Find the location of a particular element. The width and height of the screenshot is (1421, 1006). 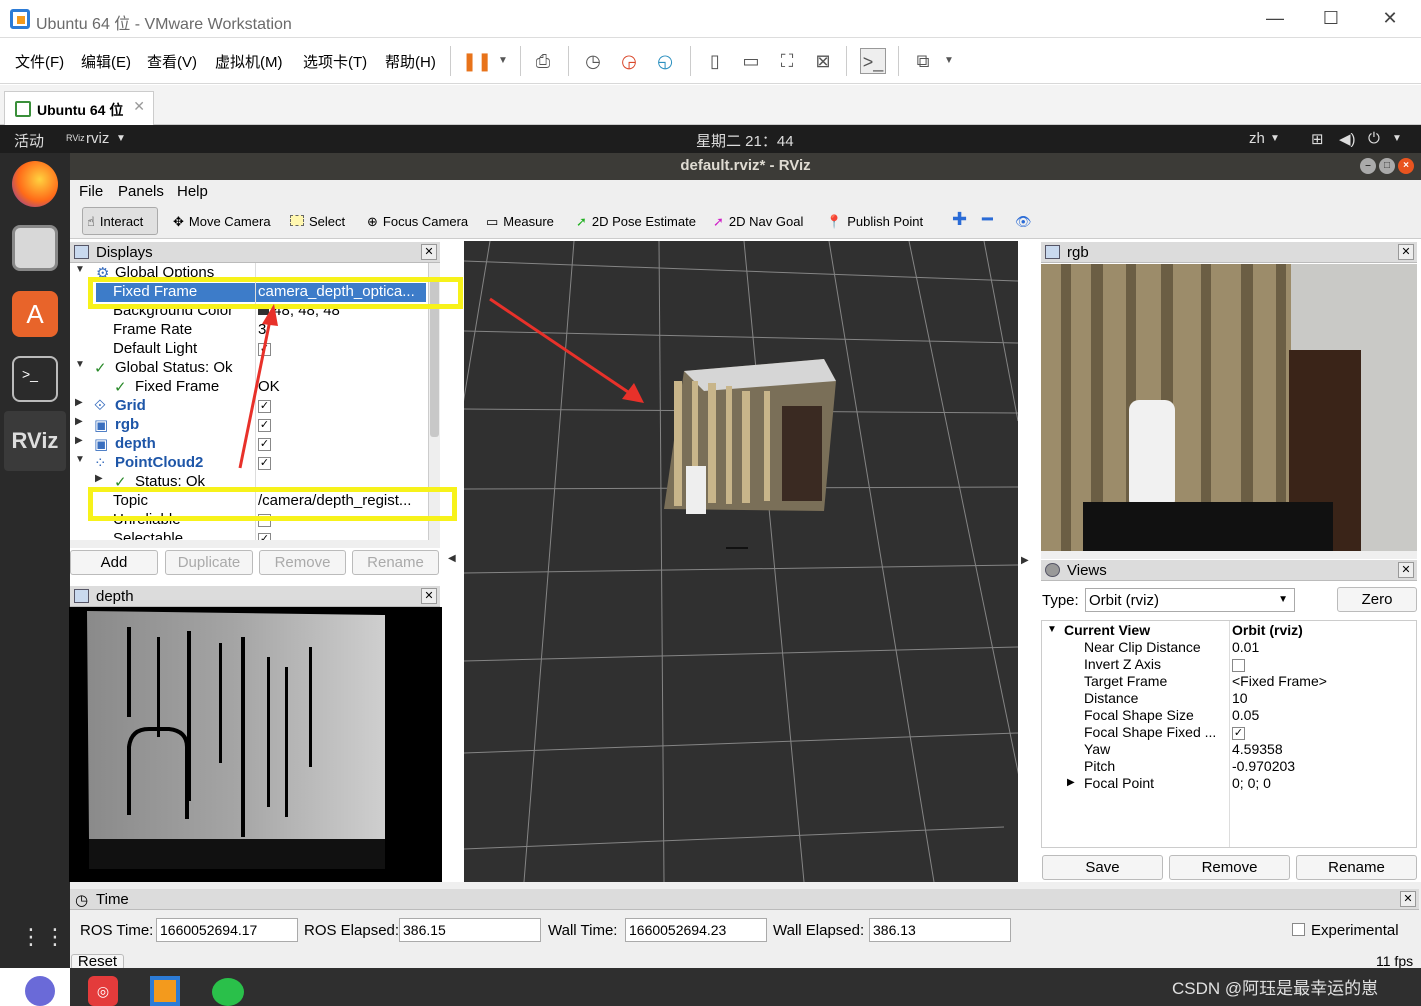

collapse-left-icon: ◀ is located at coordinates (452, 558).